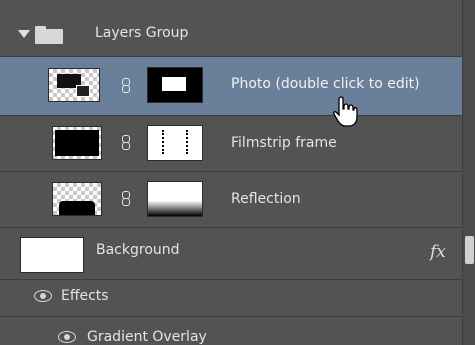  Describe the element at coordinates (85, 296) in the screenshot. I see `effects-label: Effects` at that location.